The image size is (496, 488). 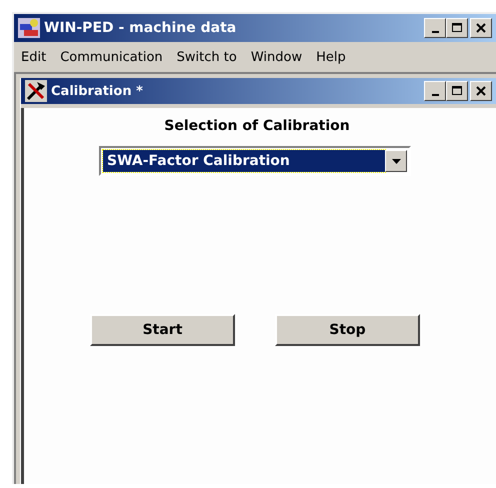 What do you see at coordinates (396, 161) in the screenshot?
I see `dropdown-arrow-icon` at bounding box center [396, 161].